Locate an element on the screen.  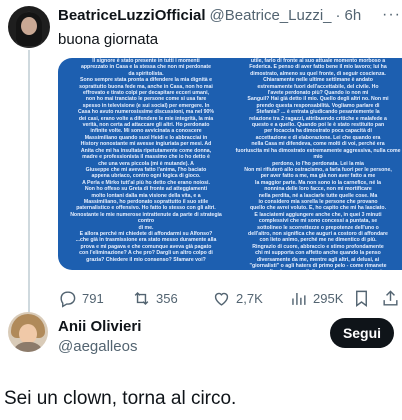
reply-author-handle: @aegalleos is located at coordinates (97, 346).